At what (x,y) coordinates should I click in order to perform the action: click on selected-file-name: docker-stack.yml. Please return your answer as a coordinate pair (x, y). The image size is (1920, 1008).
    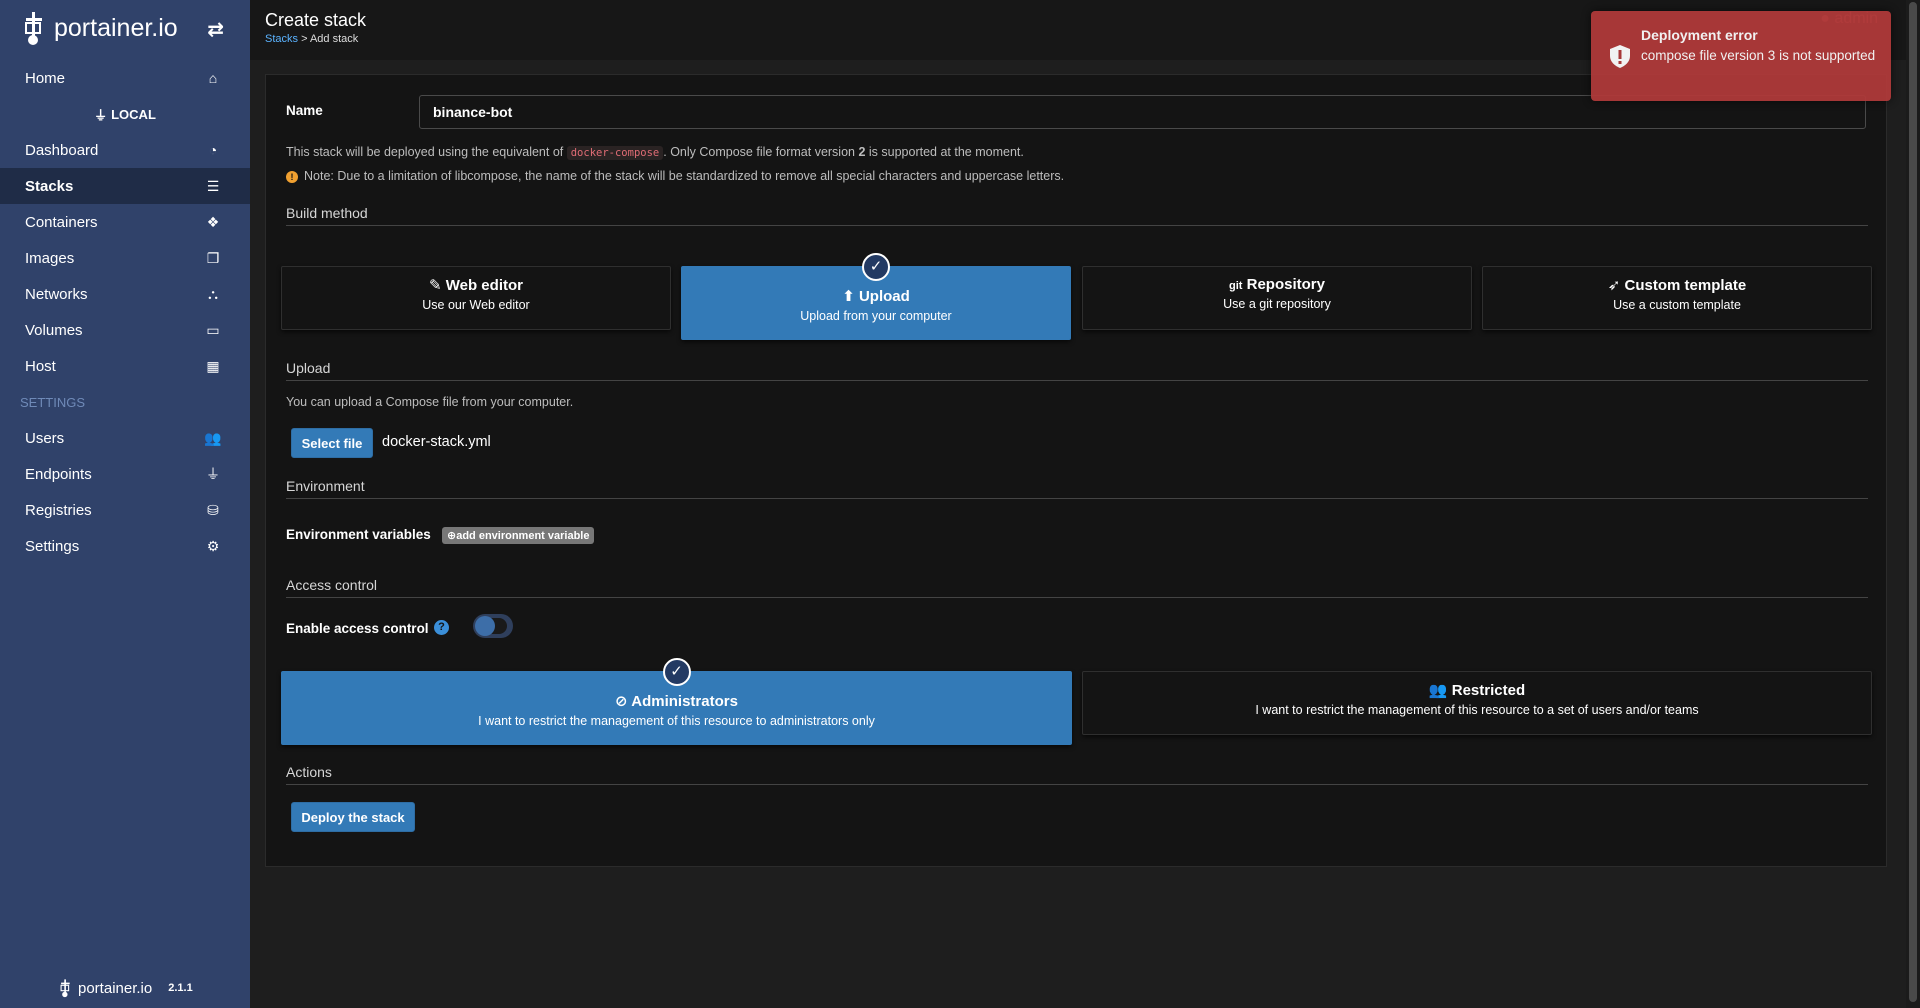
    Looking at the image, I should click on (436, 442).